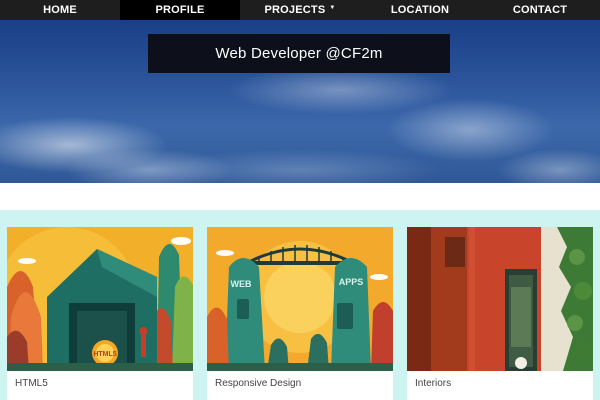 Image resolution: width=600 pixels, height=400 pixels. I want to click on svg-text: WEB, so click(241, 284).